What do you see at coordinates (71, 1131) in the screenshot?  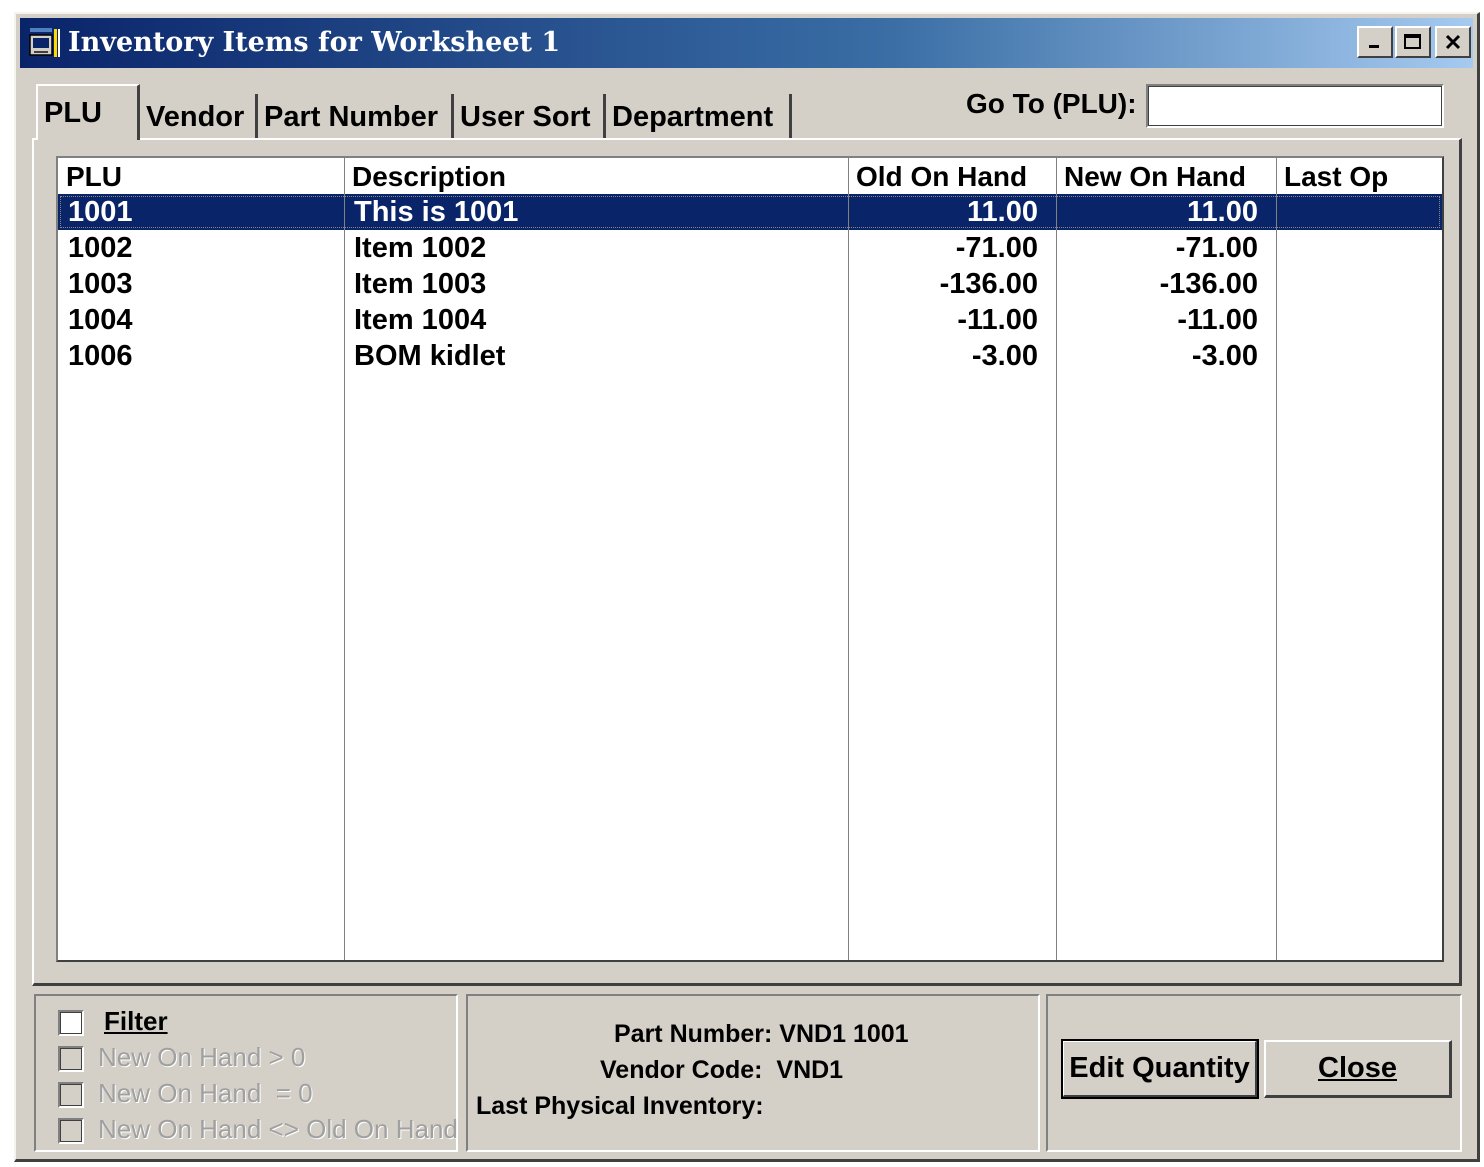 I see `filter-new-ne-old-checkbox` at bounding box center [71, 1131].